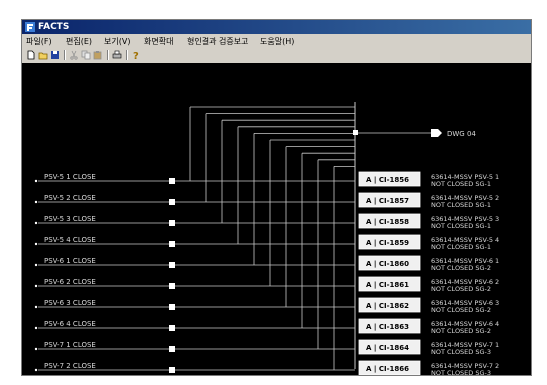 This screenshot has width=547, height=385. Describe the element at coordinates (70, 219) in the screenshot. I see `input-signal-label: PSV-5 3 CLOSE` at that location.